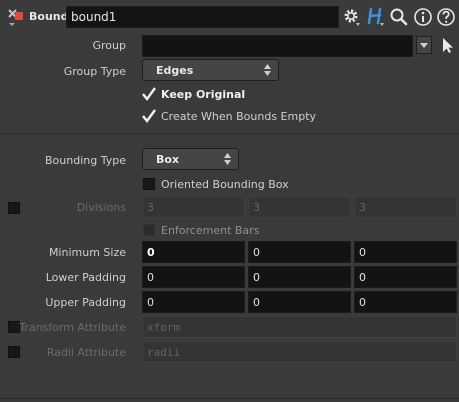 This screenshot has height=402, width=459. I want to click on lower-padding-x-field: 0, so click(193, 277).